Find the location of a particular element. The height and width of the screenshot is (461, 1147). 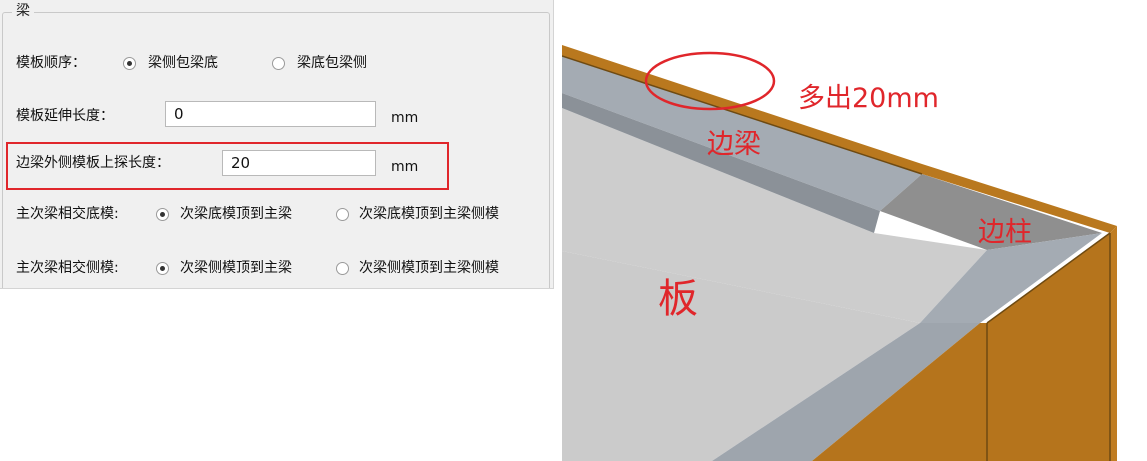

radio-sec-bottom-to-main is located at coordinates (162, 214).